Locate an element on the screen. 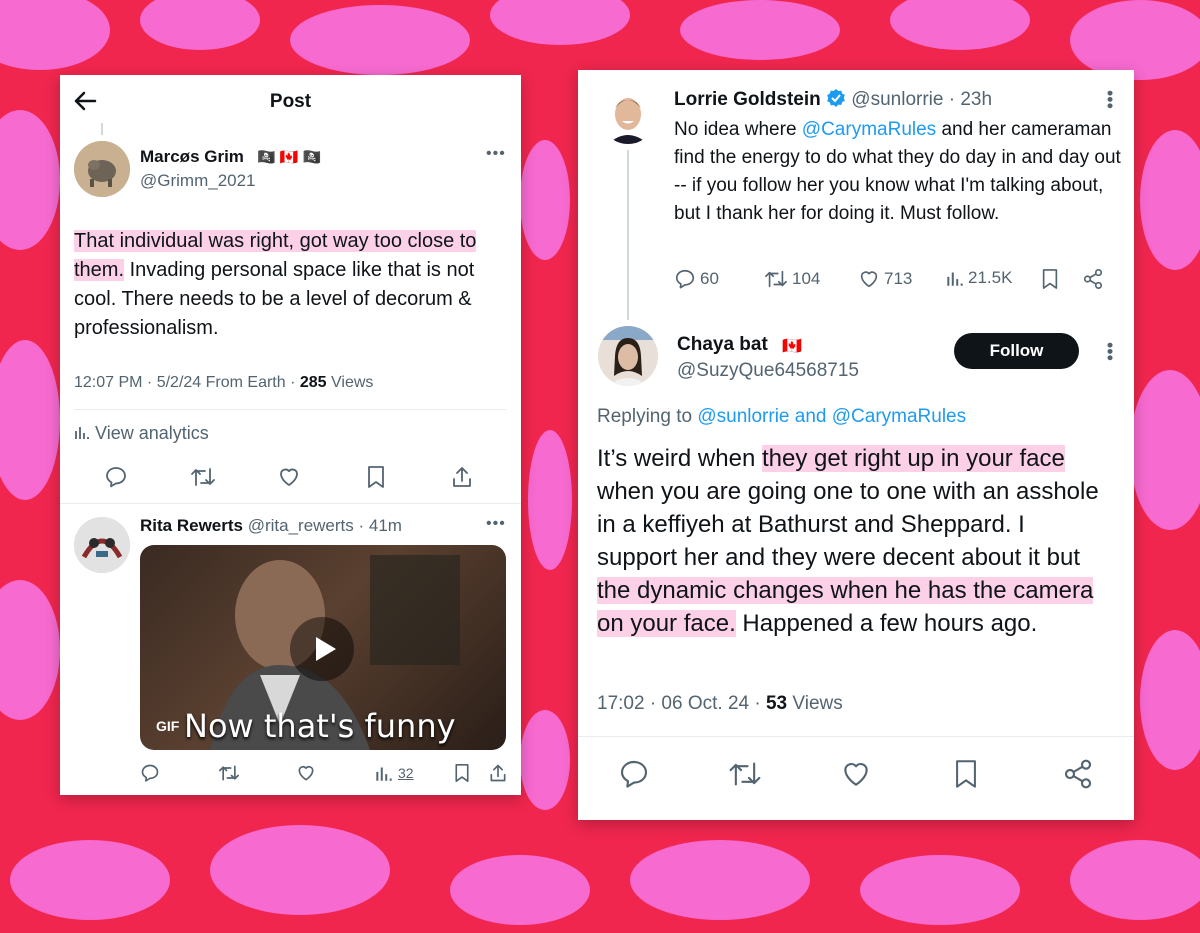 The width and height of the screenshot is (1200, 933). views-count: 285 is located at coordinates (313, 382).